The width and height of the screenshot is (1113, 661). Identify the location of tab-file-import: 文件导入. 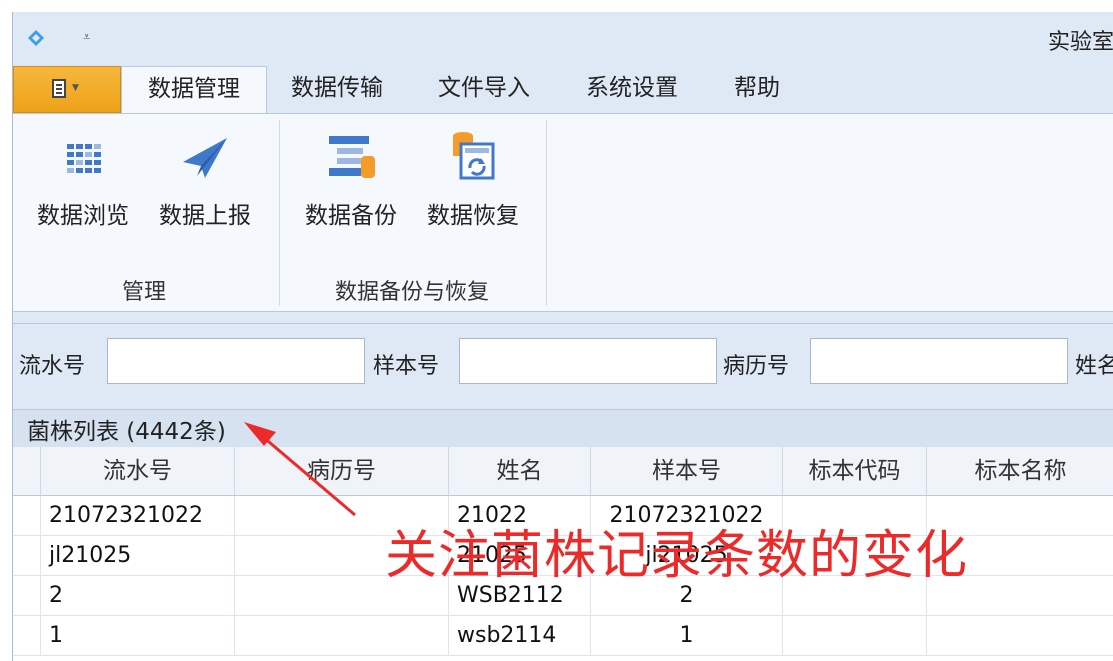
(484, 89).